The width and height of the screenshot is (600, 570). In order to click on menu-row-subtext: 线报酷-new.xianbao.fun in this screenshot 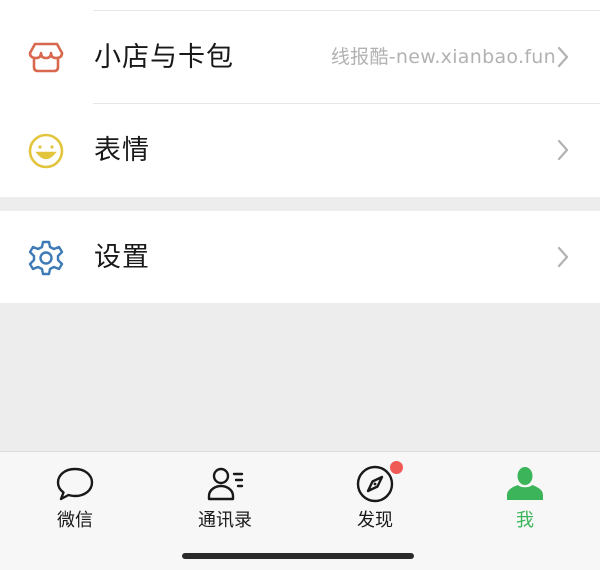, I will do `click(443, 57)`.